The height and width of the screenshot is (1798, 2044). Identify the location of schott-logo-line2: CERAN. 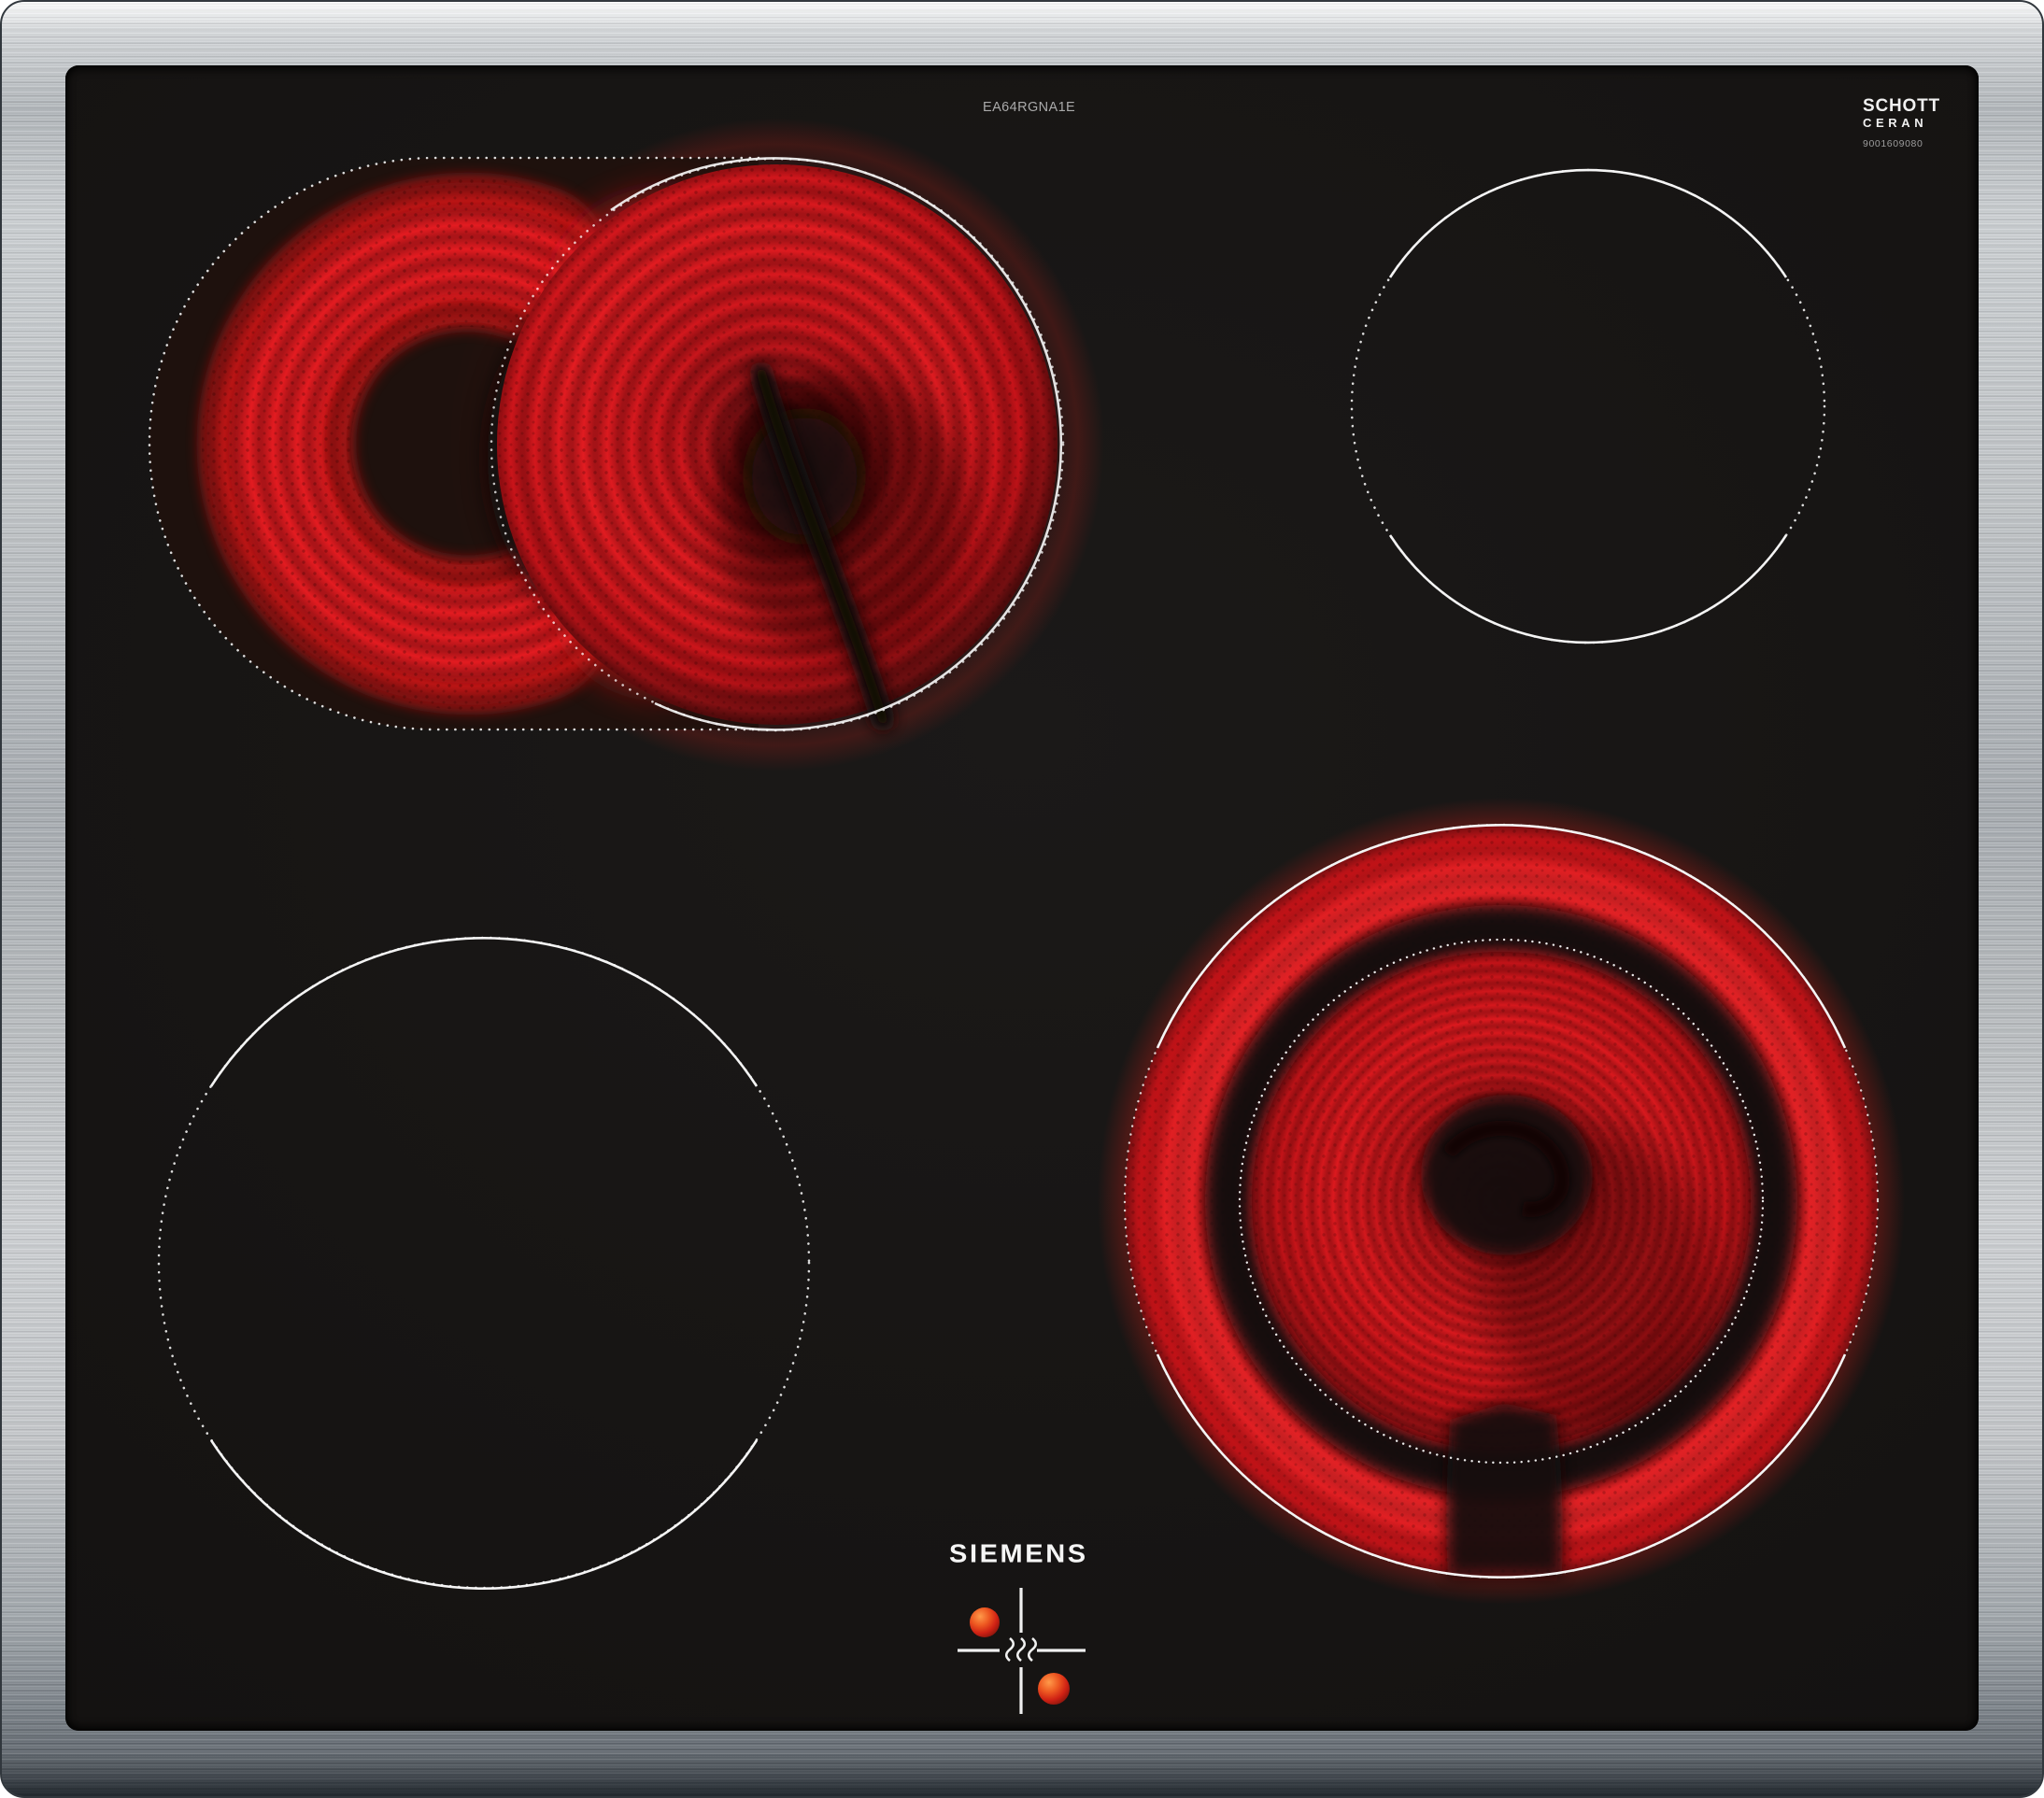
(1895, 123).